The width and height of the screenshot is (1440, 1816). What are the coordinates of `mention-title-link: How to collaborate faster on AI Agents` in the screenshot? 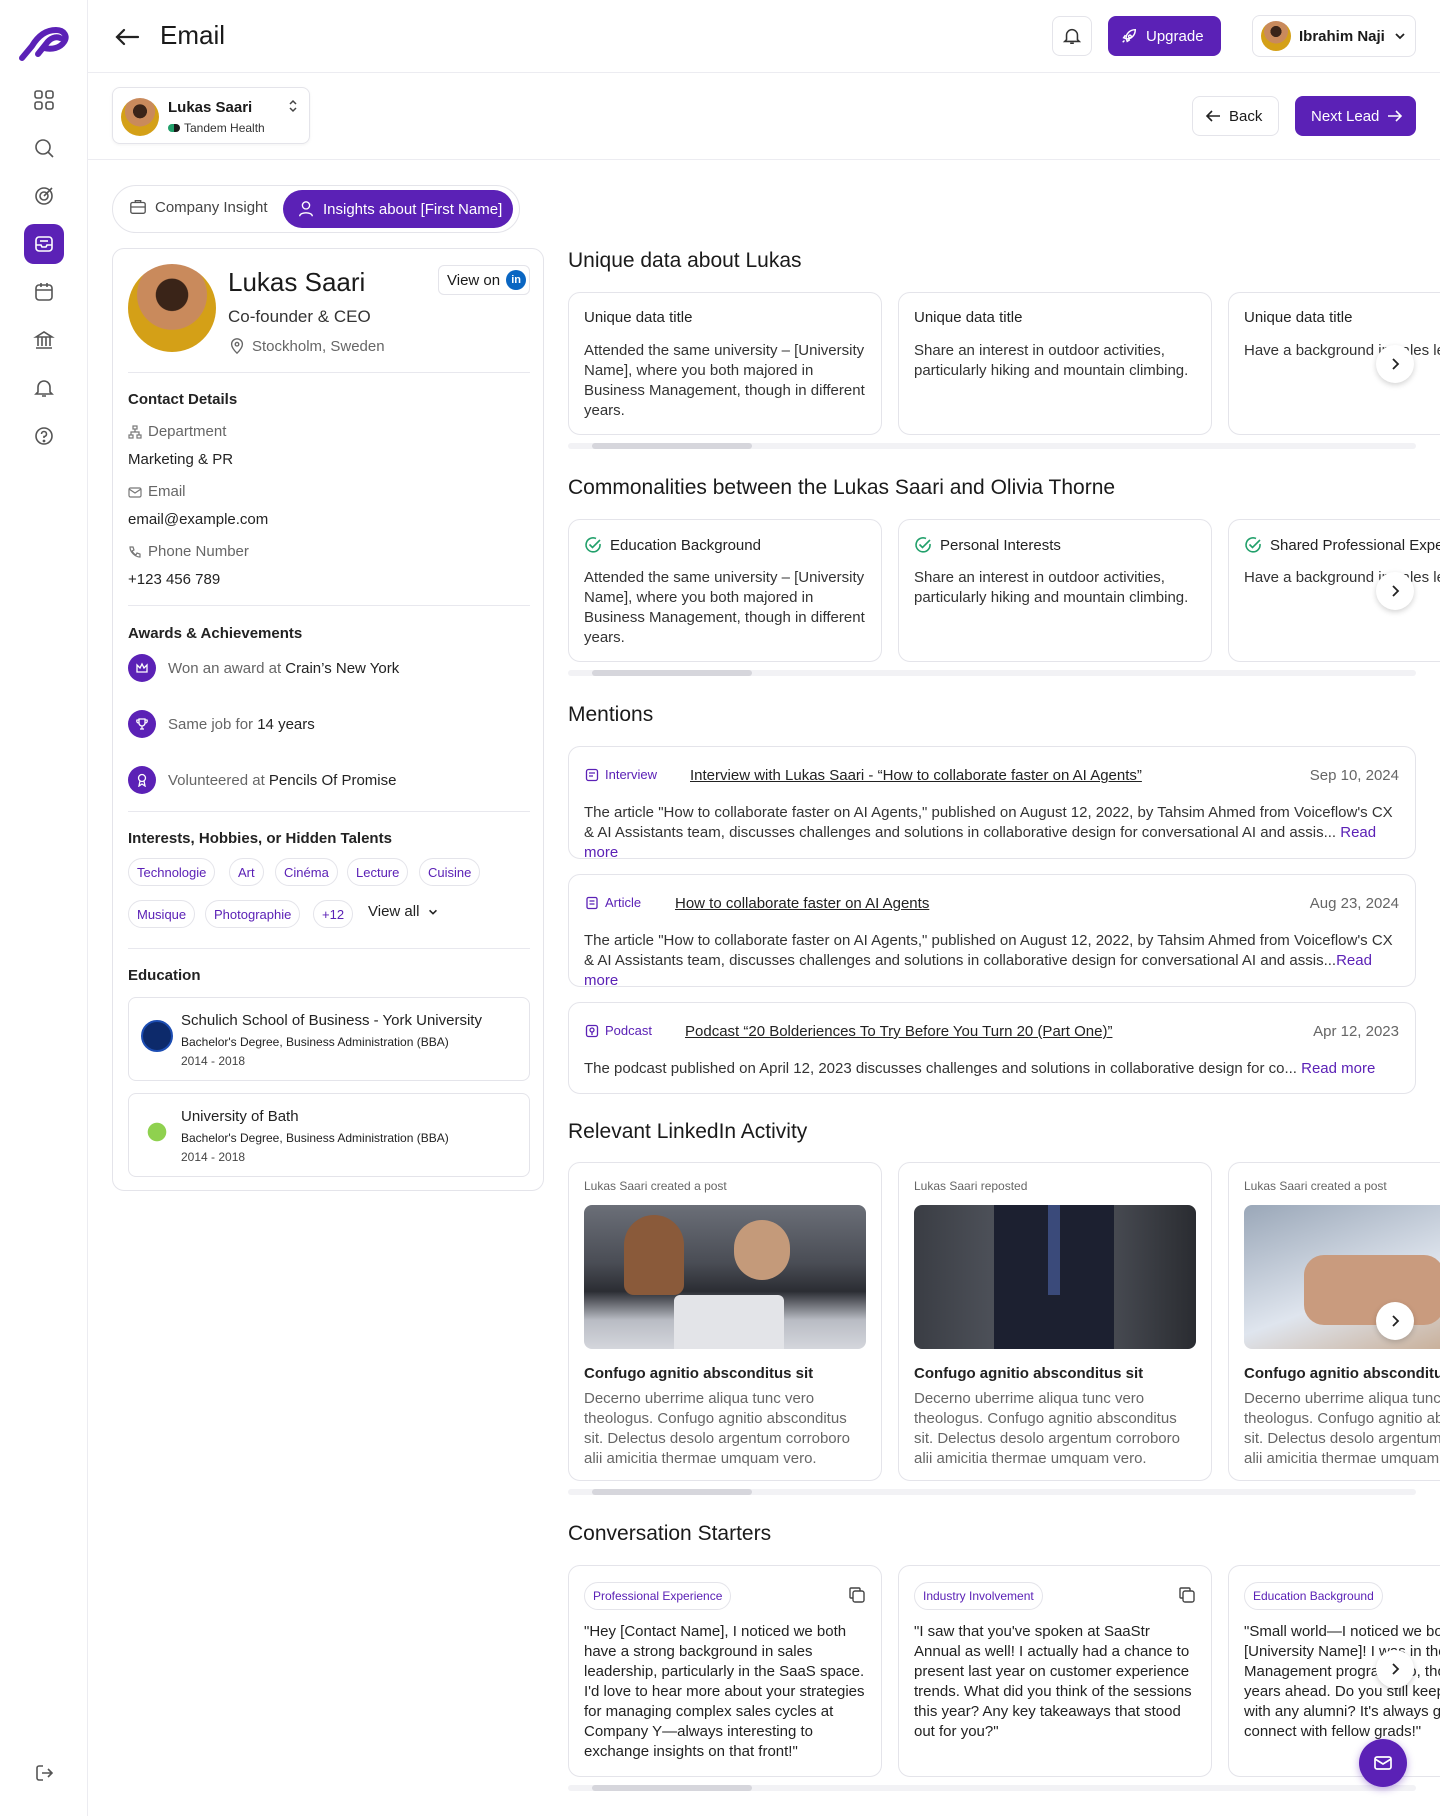 It's located at (802, 903).